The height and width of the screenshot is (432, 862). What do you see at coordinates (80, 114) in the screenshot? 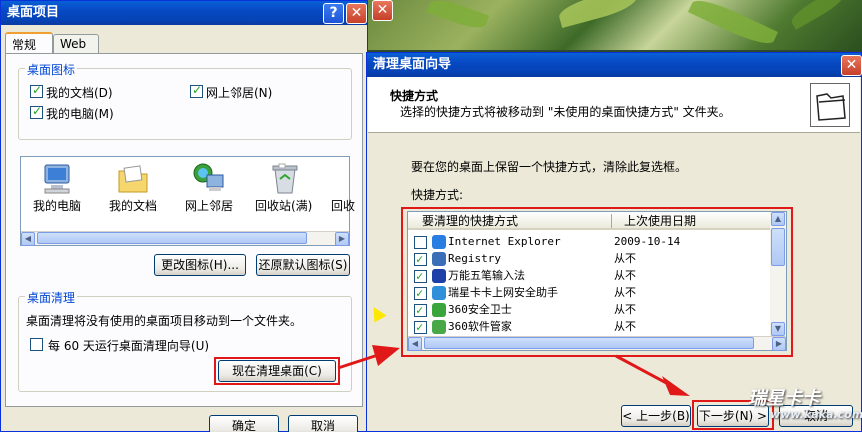
I see `my-computer-label: 我的电脑(M)` at bounding box center [80, 114].